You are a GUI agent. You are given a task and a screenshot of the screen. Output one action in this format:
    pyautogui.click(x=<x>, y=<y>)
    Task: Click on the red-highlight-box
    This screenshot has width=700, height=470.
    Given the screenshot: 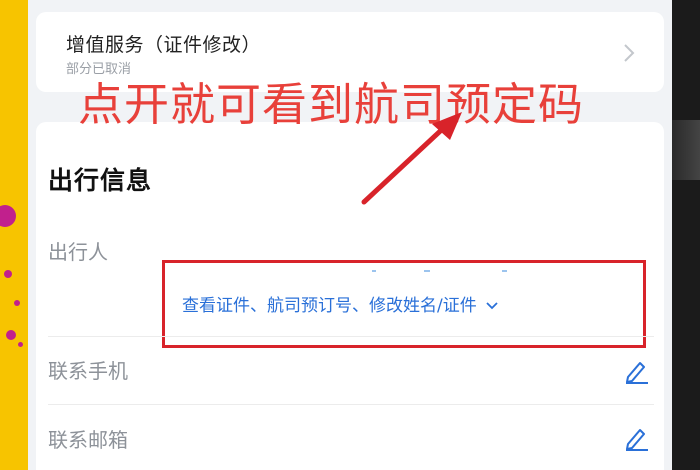 What is the action you would take?
    pyautogui.click(x=404, y=304)
    